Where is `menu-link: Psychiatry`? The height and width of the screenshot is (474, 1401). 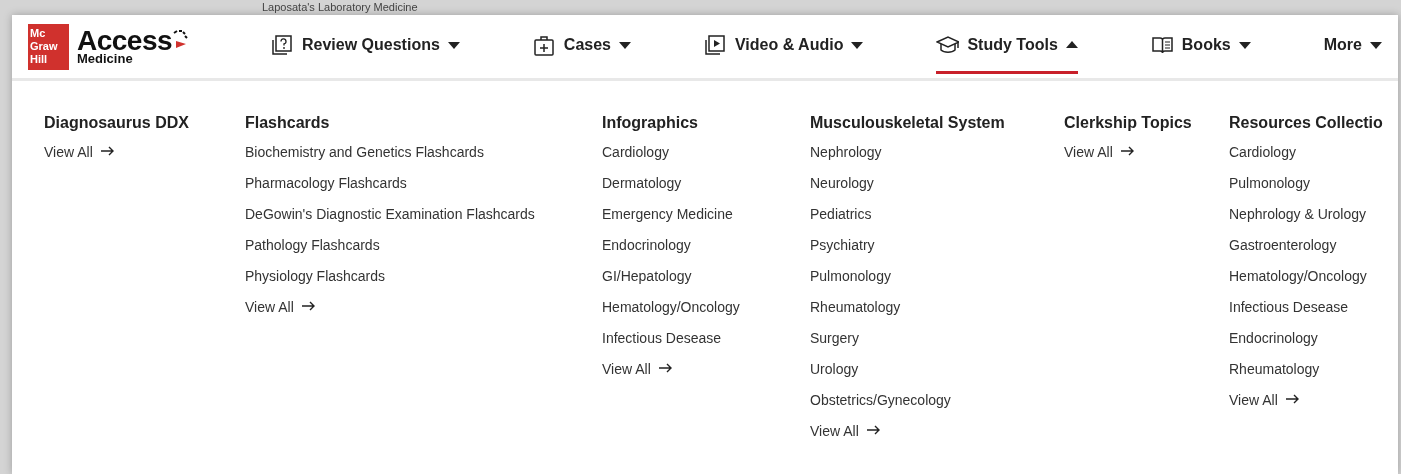
menu-link: Psychiatry is located at coordinates (842, 250).